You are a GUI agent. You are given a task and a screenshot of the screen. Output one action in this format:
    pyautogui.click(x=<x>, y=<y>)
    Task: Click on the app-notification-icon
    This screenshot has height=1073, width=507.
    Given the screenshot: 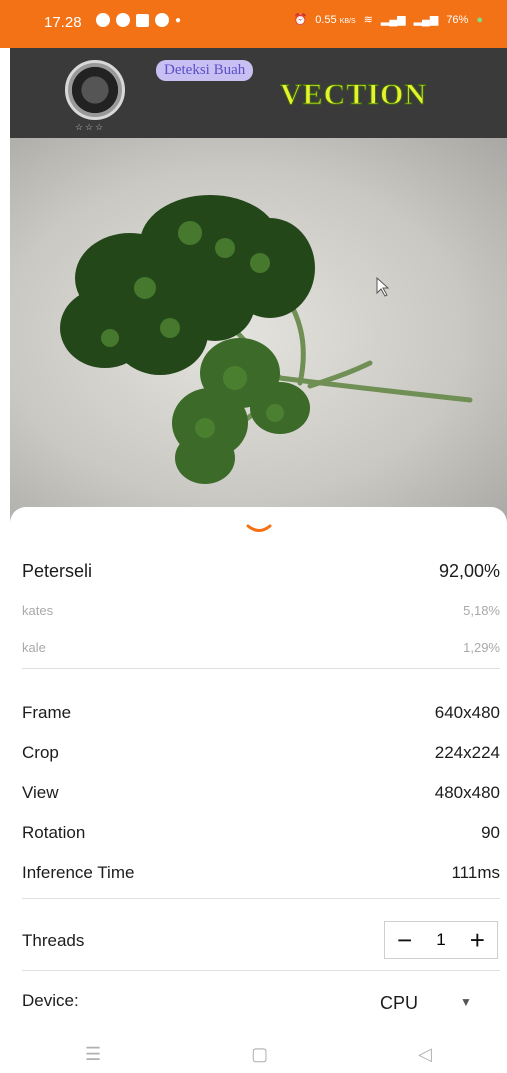 What is the action you would take?
    pyautogui.click(x=142, y=20)
    